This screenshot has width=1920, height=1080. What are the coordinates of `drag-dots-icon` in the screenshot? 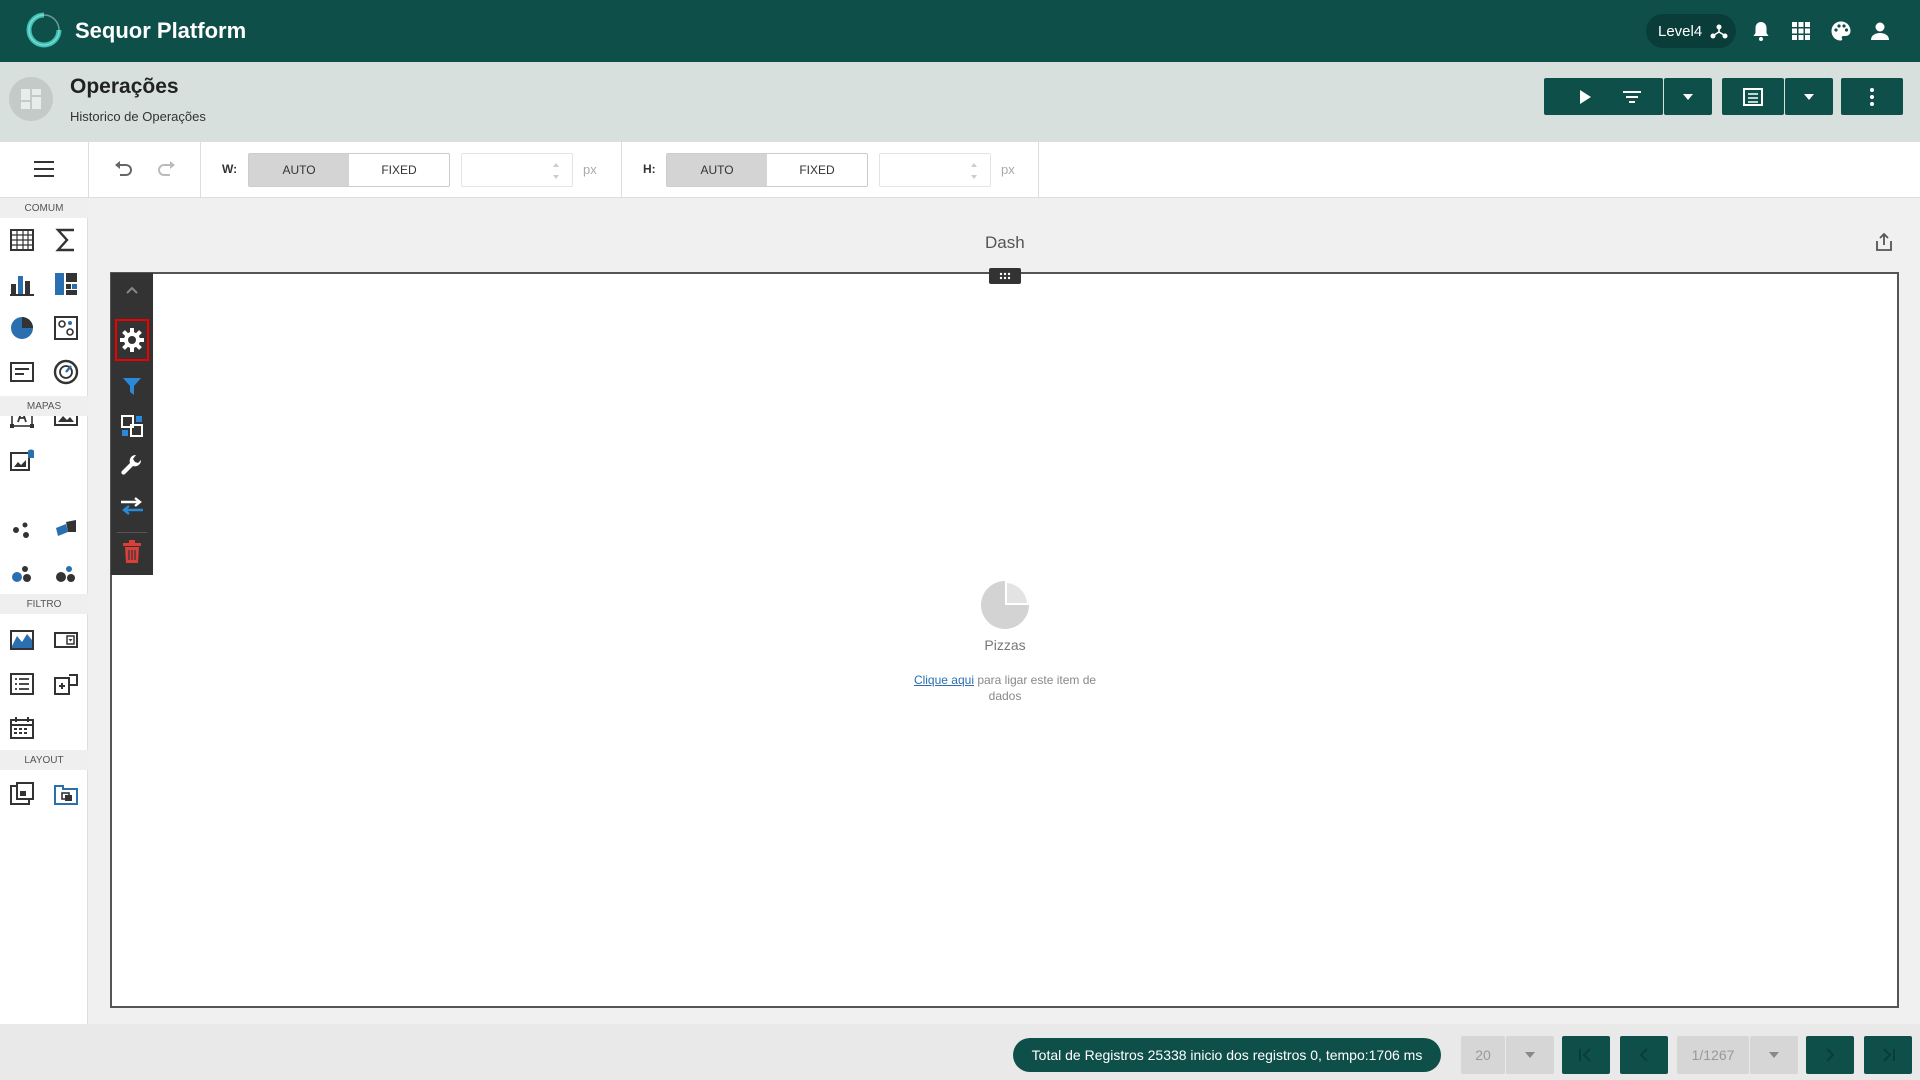 It's located at (1005, 276).